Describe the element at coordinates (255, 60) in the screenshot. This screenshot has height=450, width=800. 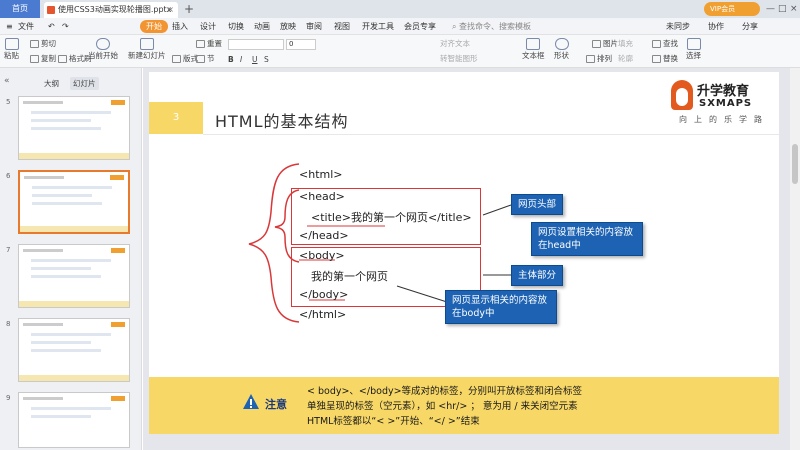
I see `underline-button: U` at that location.